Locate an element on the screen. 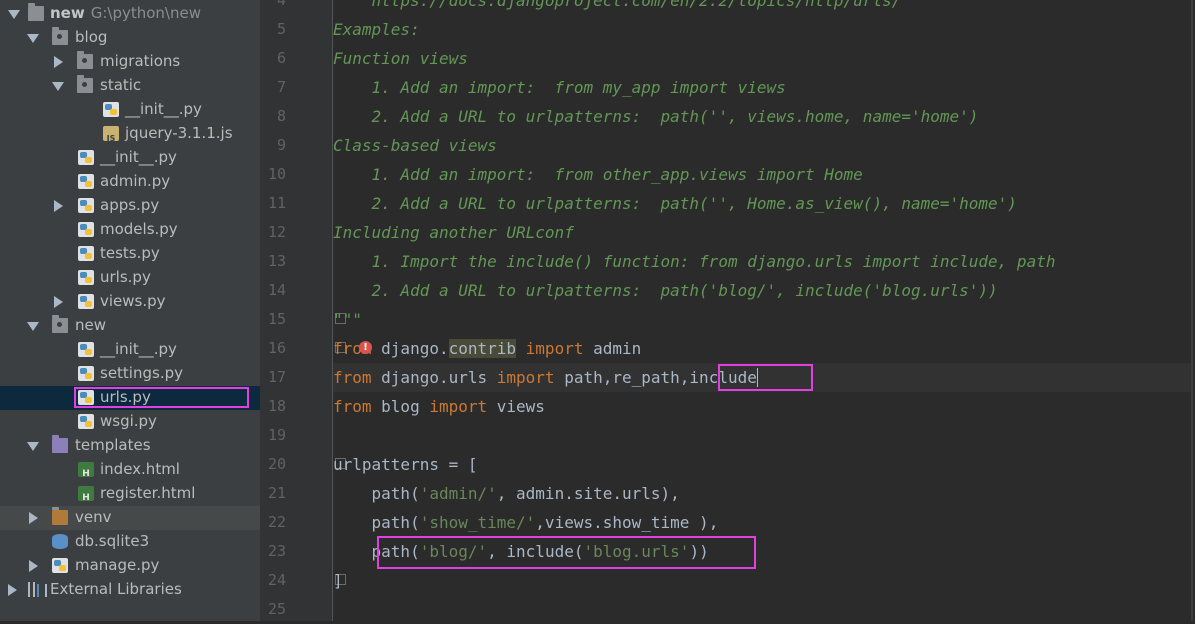 Image resolution: width=1195 pixels, height=624 pixels. tree-row-db: db.sqlite3 is located at coordinates (130, 542).